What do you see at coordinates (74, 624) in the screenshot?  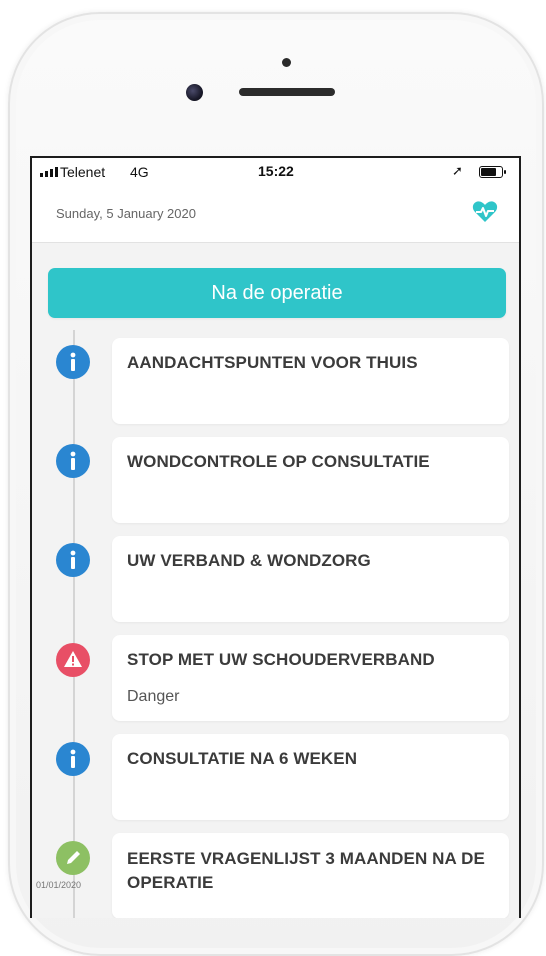 I see `timeline-line` at bounding box center [74, 624].